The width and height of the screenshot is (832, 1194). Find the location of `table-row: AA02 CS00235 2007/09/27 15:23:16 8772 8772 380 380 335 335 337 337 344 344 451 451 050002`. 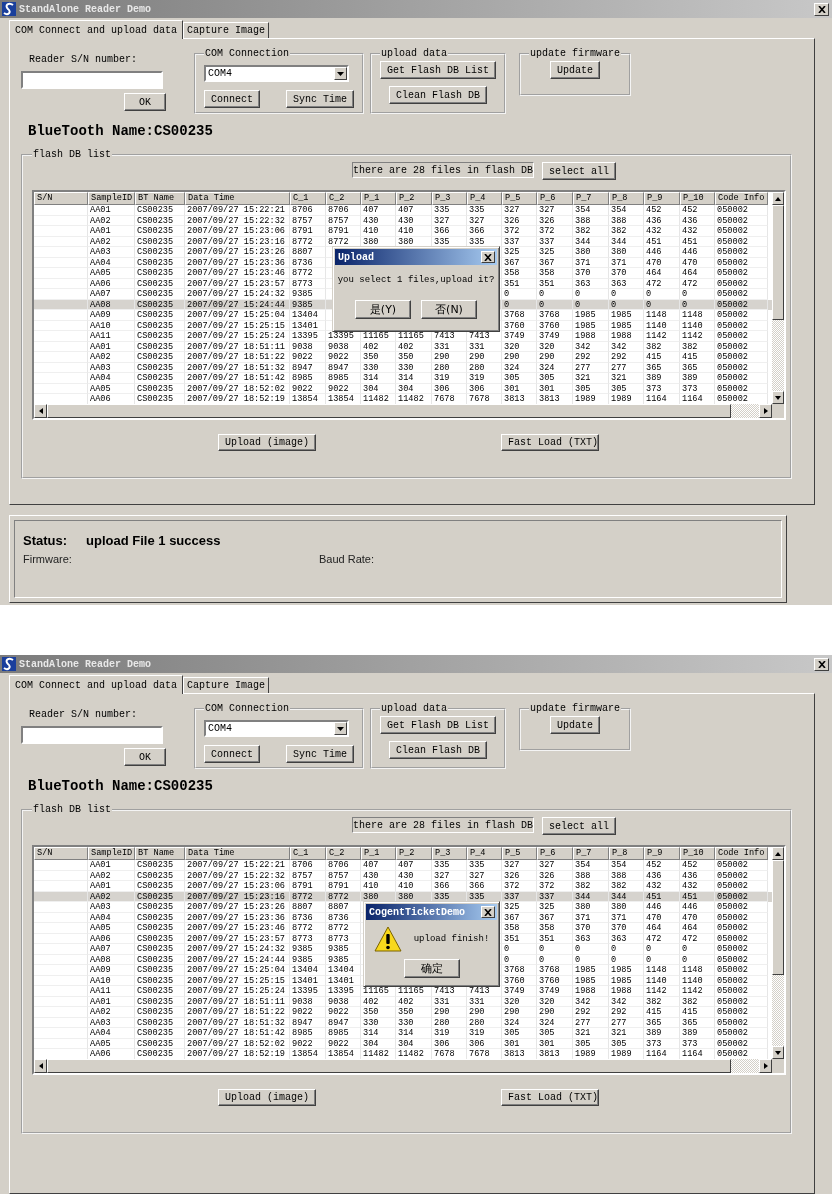

table-row: AA02 CS00235 2007/09/27 15:23:16 8772 8772 380 380 335 335 337 337 344 344 451 451 050002 is located at coordinates (403, 896).